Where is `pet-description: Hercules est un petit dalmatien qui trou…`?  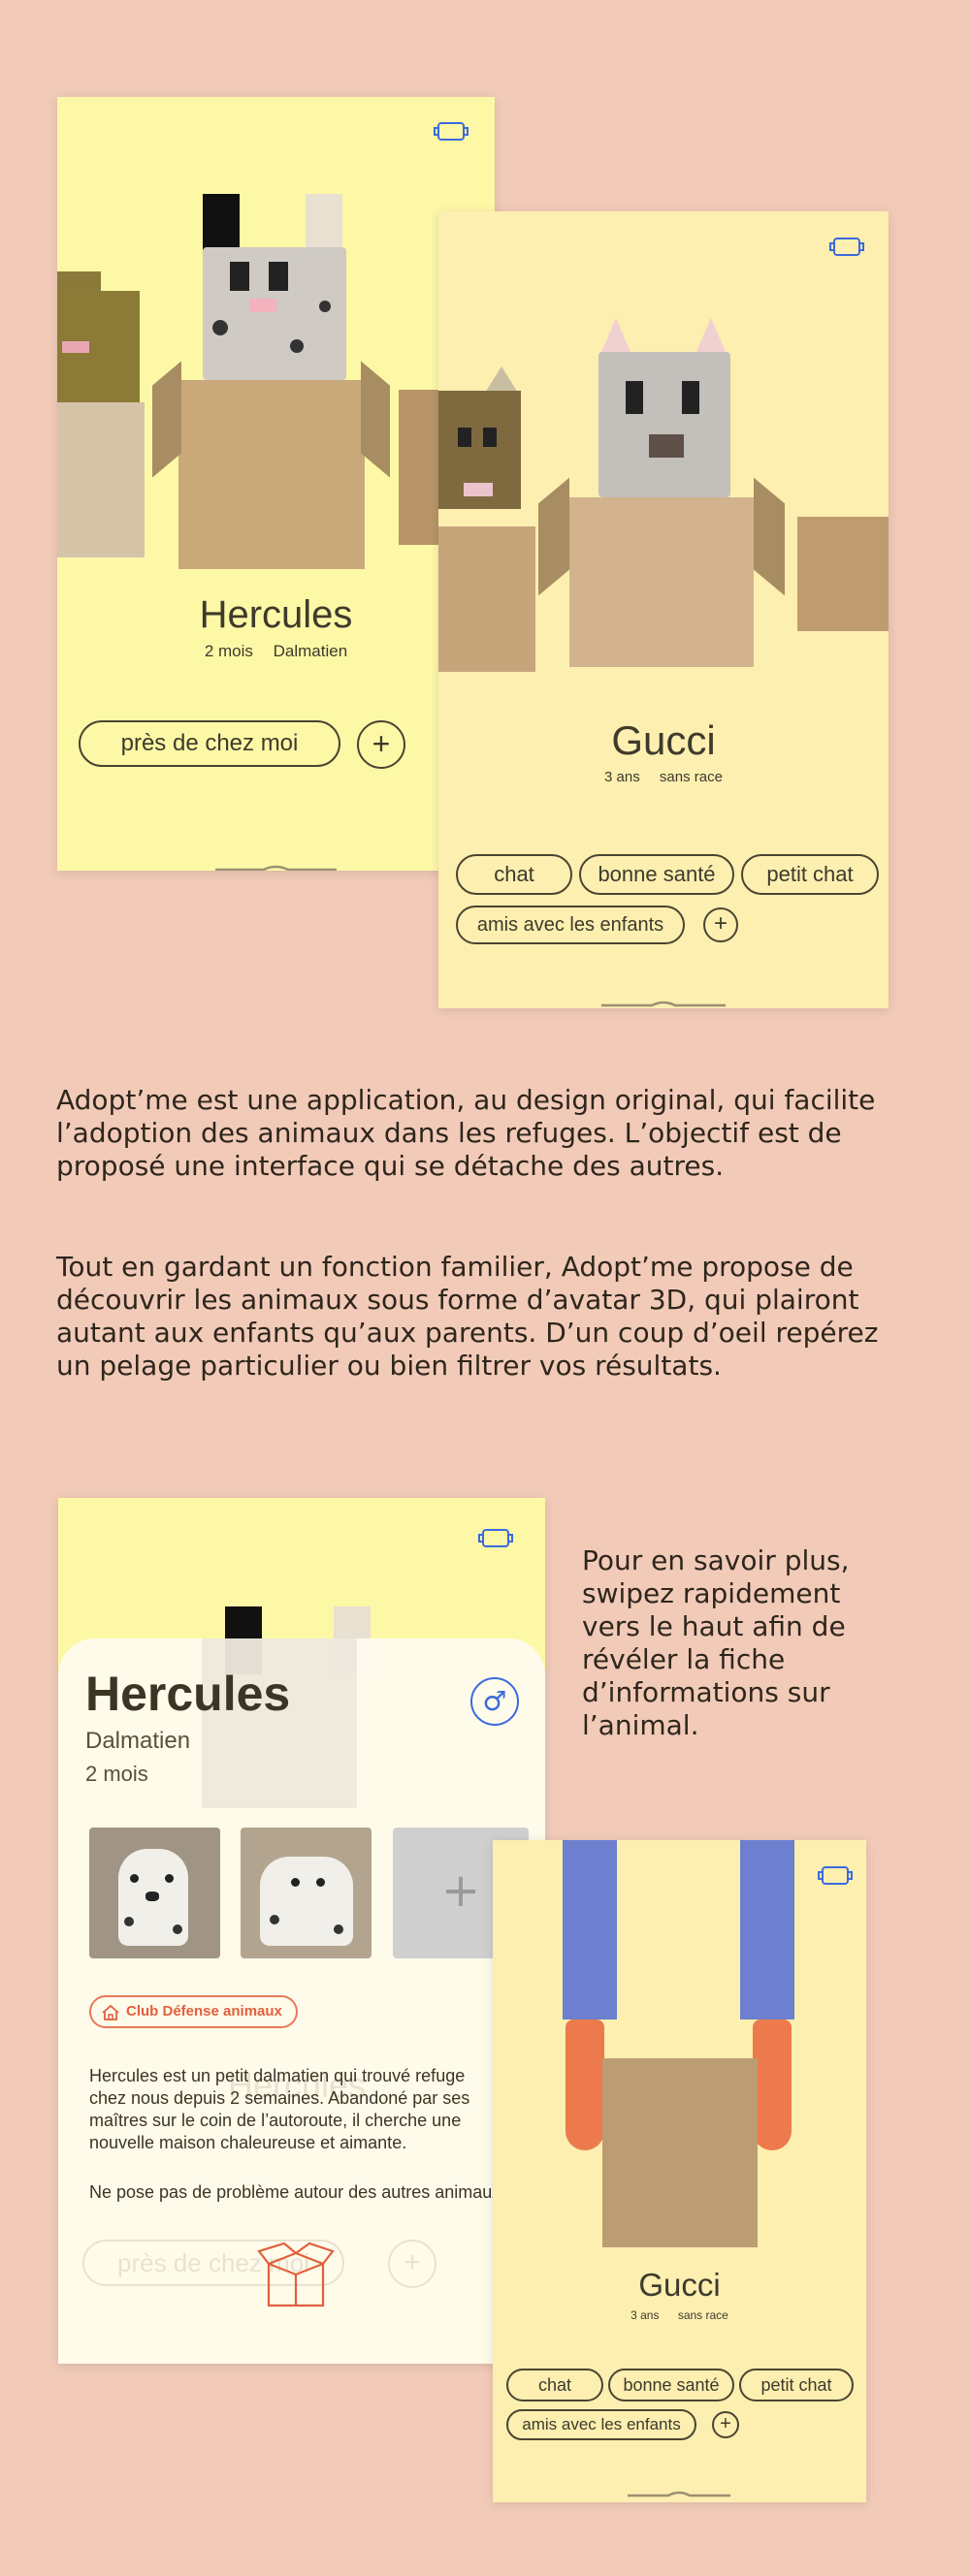
pet-description: Hercules est un petit dalmatien qui trou… is located at coordinates (279, 2109).